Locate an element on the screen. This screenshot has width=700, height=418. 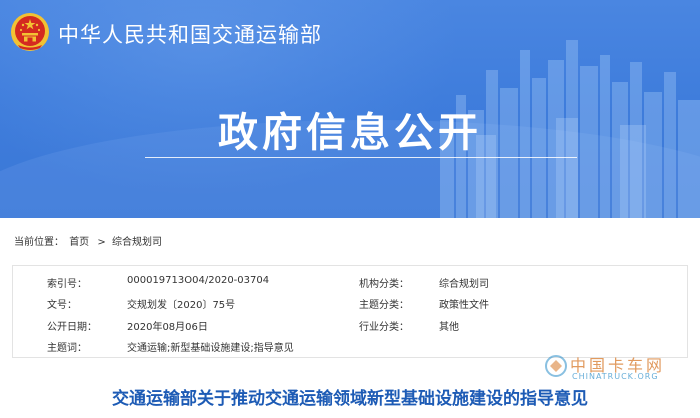
meta-value: 000019713O04/2020-03704 is located at coordinates (198, 280).